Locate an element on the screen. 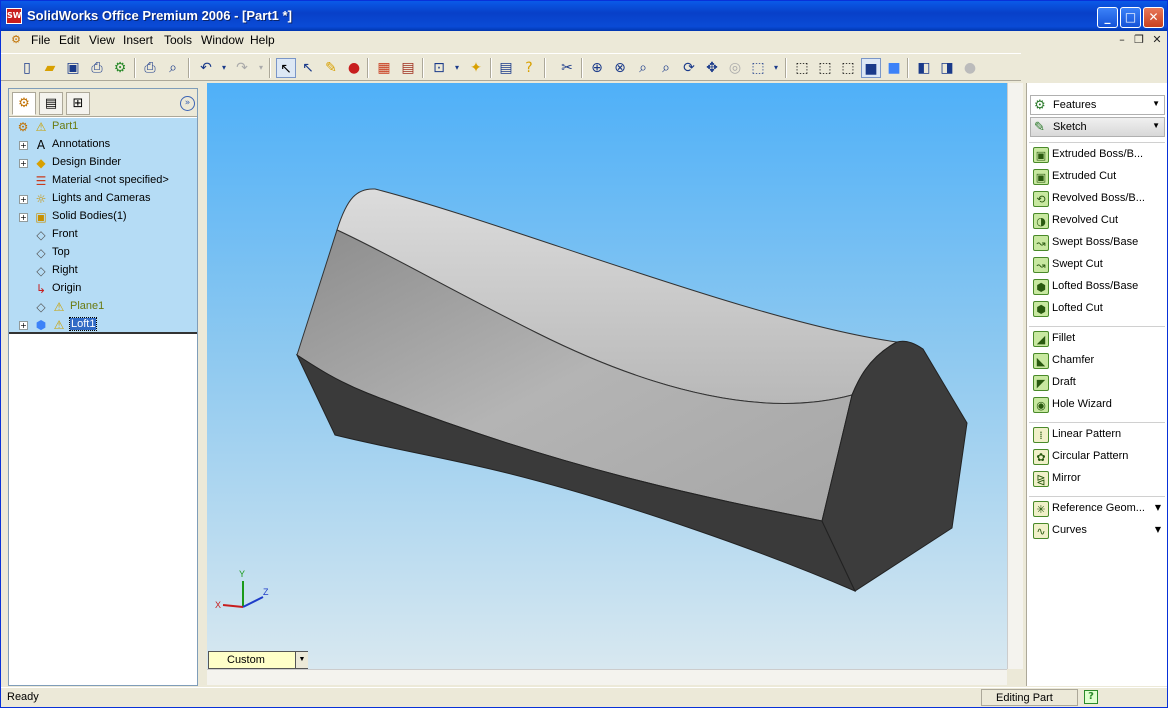 The height and width of the screenshot is (708, 1168). save-icon: ▣ is located at coordinates (73, 68).